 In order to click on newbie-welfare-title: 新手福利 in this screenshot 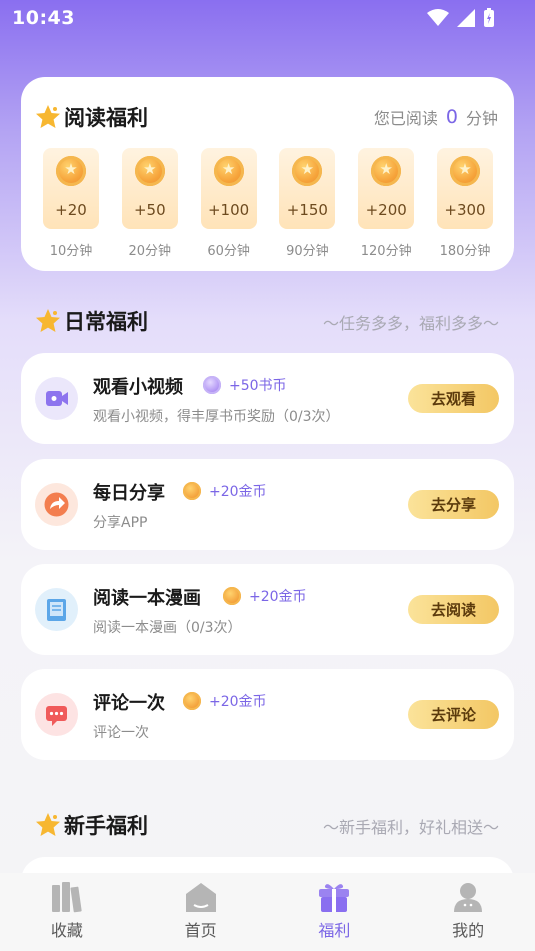, I will do `click(91, 825)`.